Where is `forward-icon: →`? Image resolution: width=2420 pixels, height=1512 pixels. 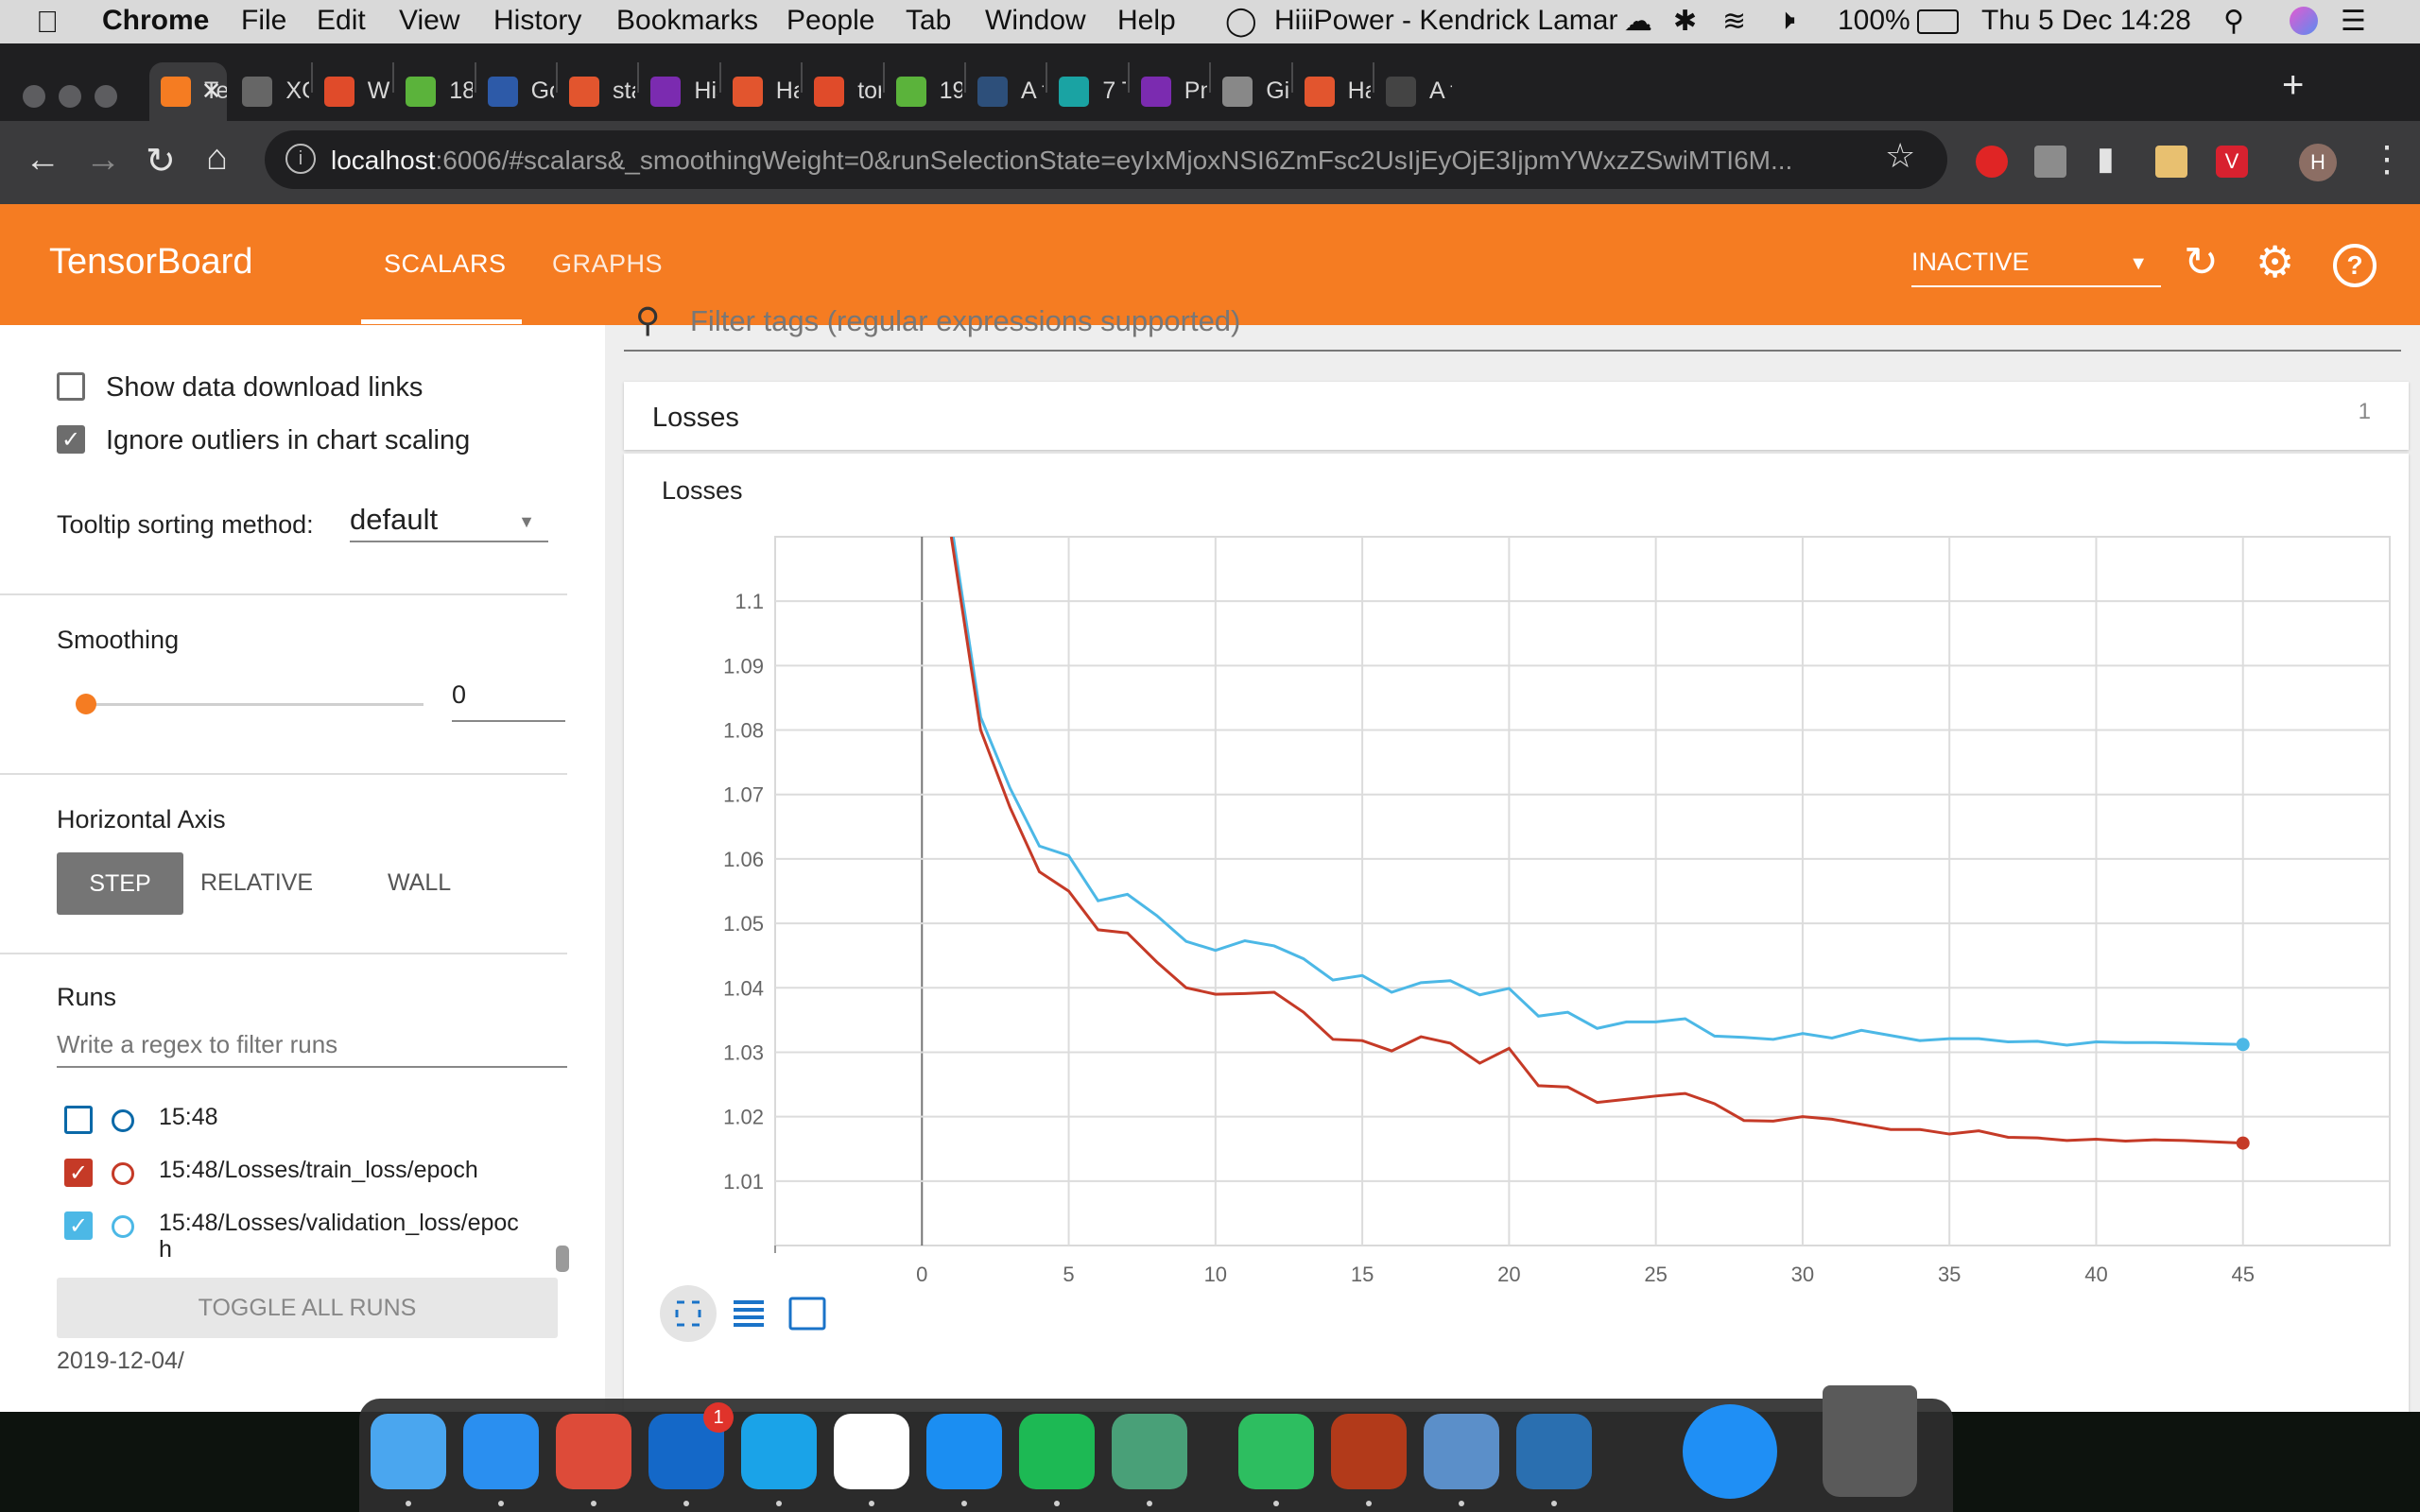 forward-icon: → is located at coordinates (103, 160).